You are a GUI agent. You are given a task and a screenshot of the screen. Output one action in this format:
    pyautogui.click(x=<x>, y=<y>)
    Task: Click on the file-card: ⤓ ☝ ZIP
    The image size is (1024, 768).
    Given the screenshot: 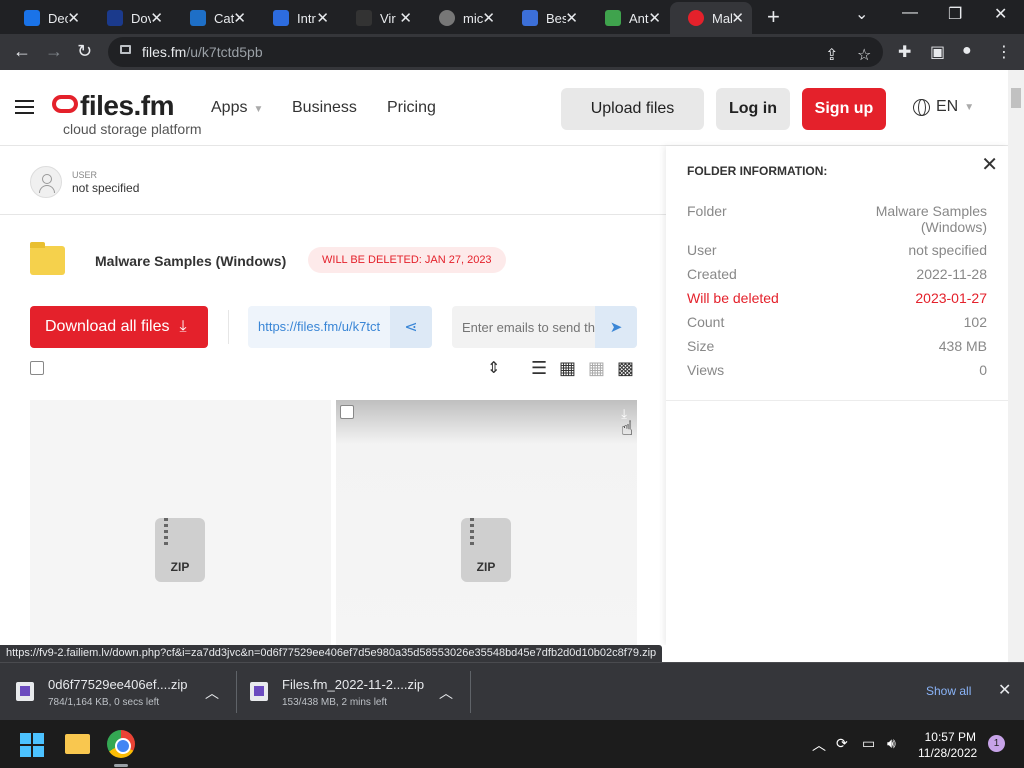 What is the action you would take?
    pyautogui.click(x=486, y=522)
    